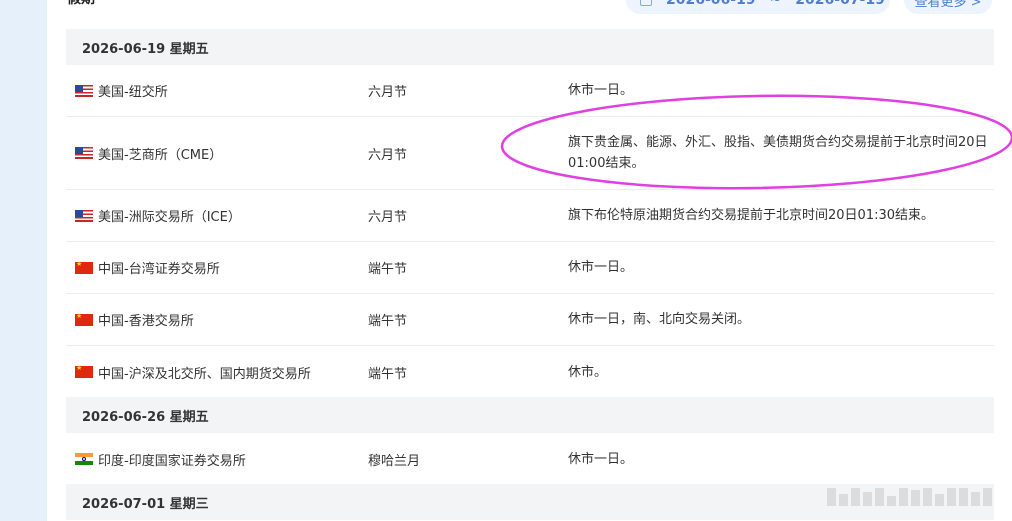  I want to click on exchange-name: 中国-香港交易所, so click(146, 321).